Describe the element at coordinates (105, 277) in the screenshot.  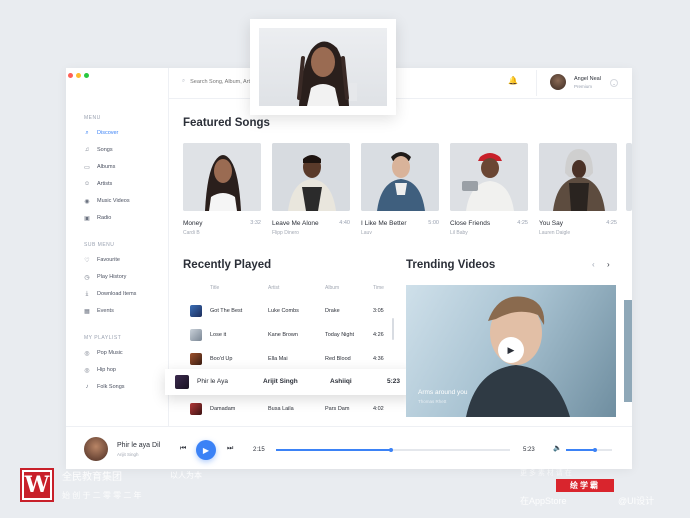
I see `sidebar-item-play-history: ◷ Play History` at that location.